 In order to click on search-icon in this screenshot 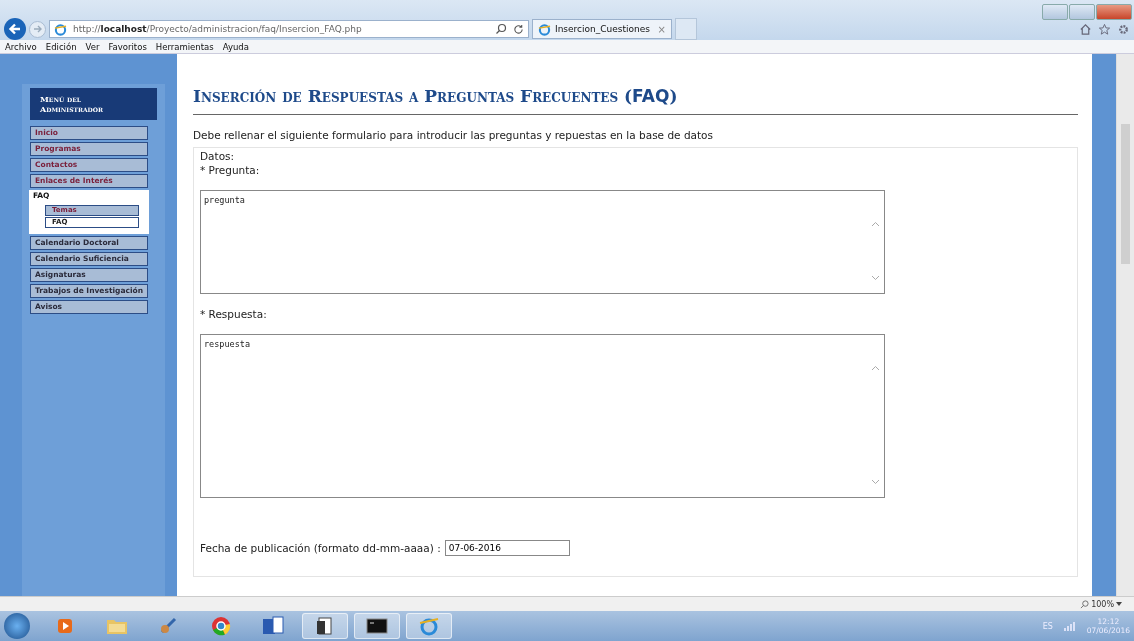, I will do `click(501, 29)`.